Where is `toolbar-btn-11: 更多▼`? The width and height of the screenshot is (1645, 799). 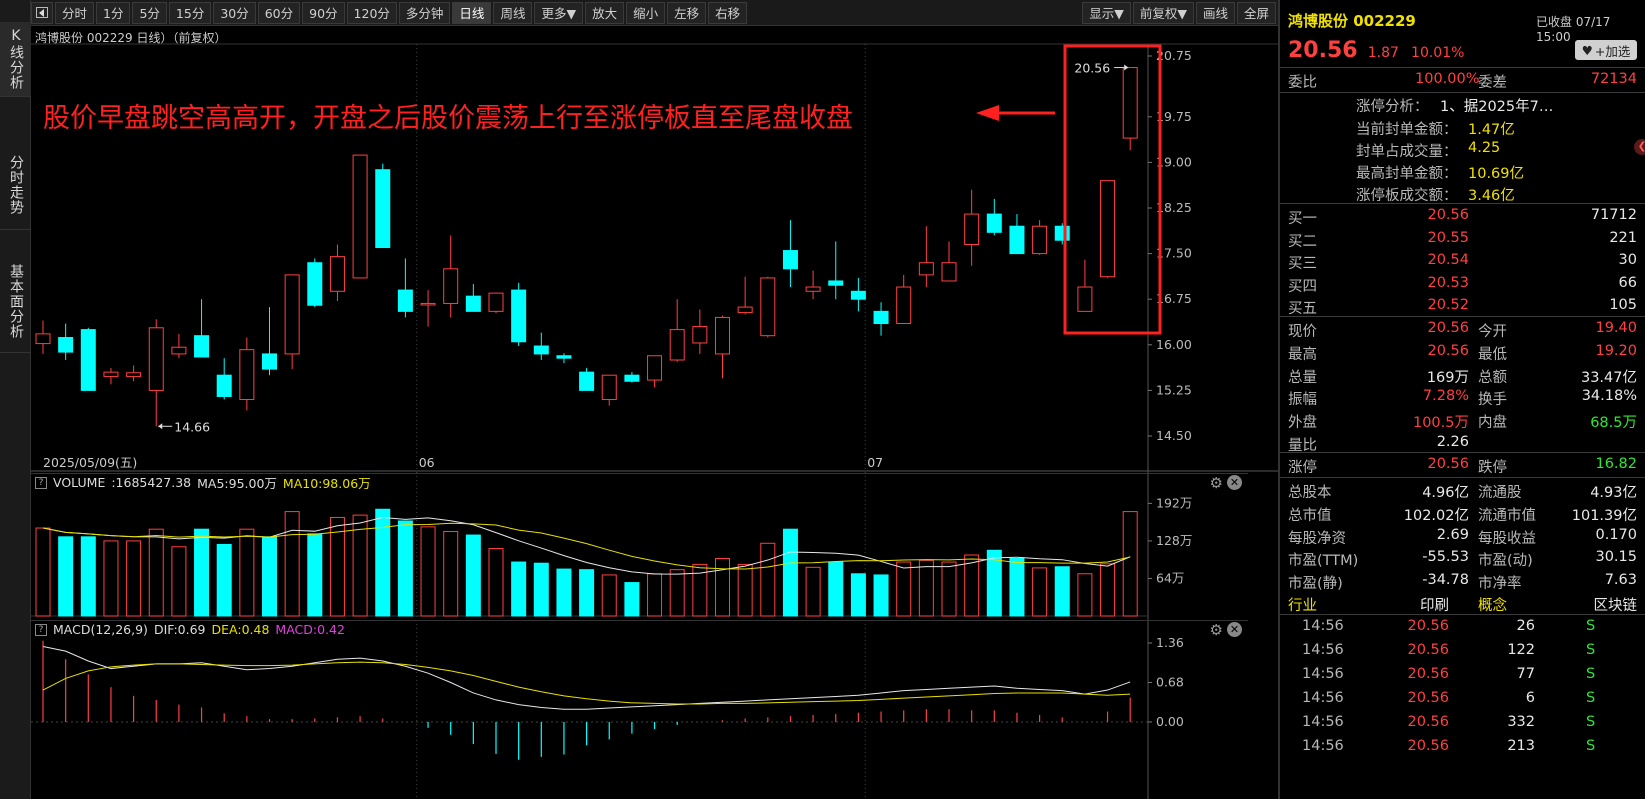
toolbar-btn-11: 更多▼ is located at coordinates (559, 12).